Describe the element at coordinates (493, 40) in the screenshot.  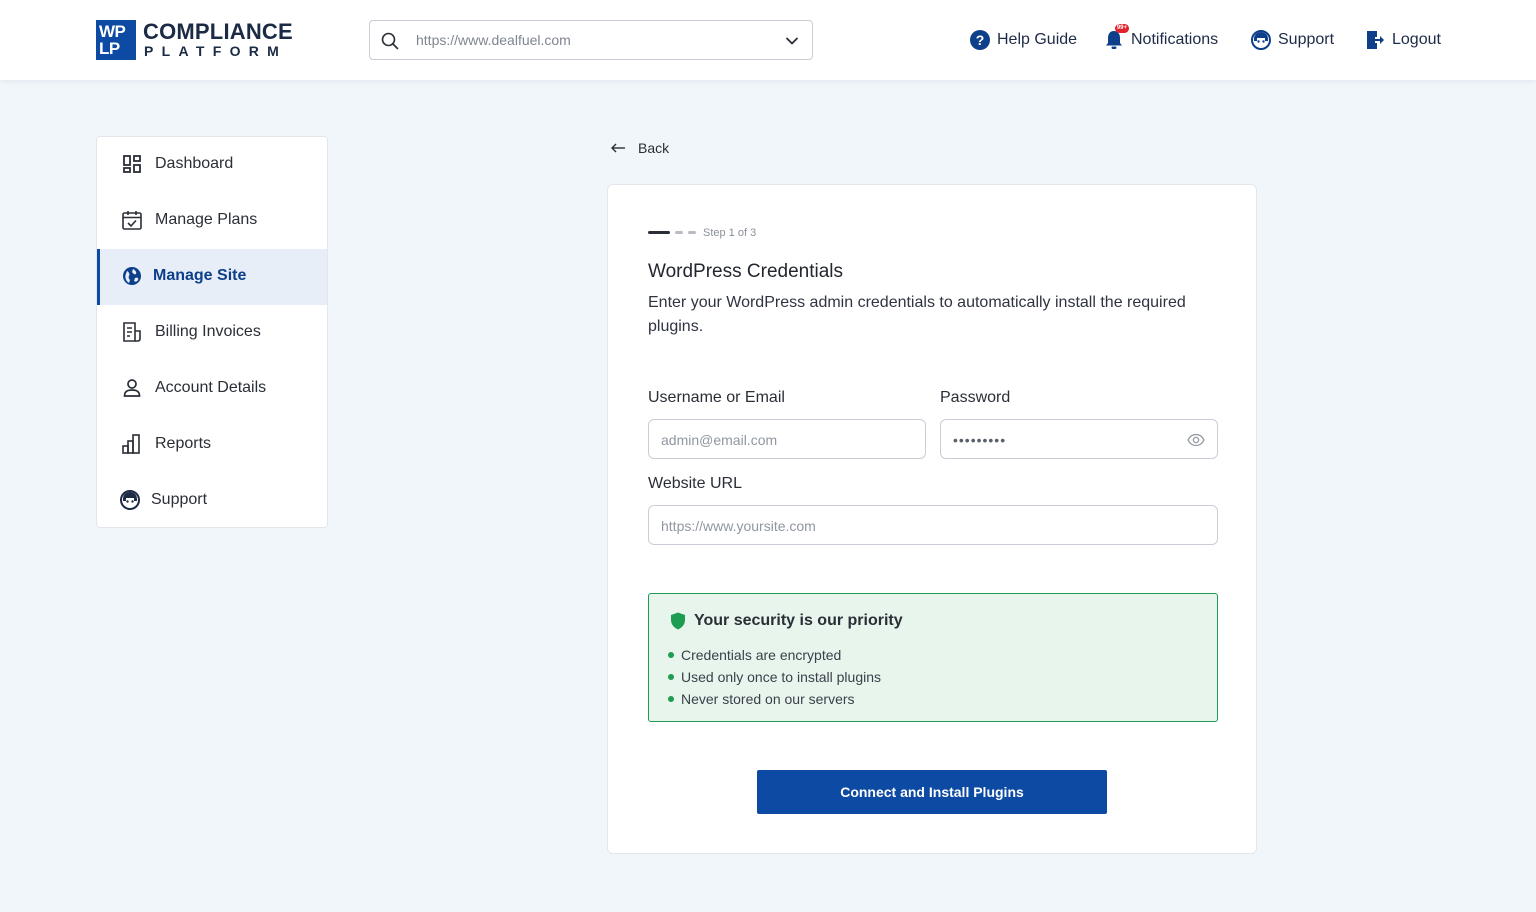
I see `site-select-value: https://www.dealfuel.com` at that location.